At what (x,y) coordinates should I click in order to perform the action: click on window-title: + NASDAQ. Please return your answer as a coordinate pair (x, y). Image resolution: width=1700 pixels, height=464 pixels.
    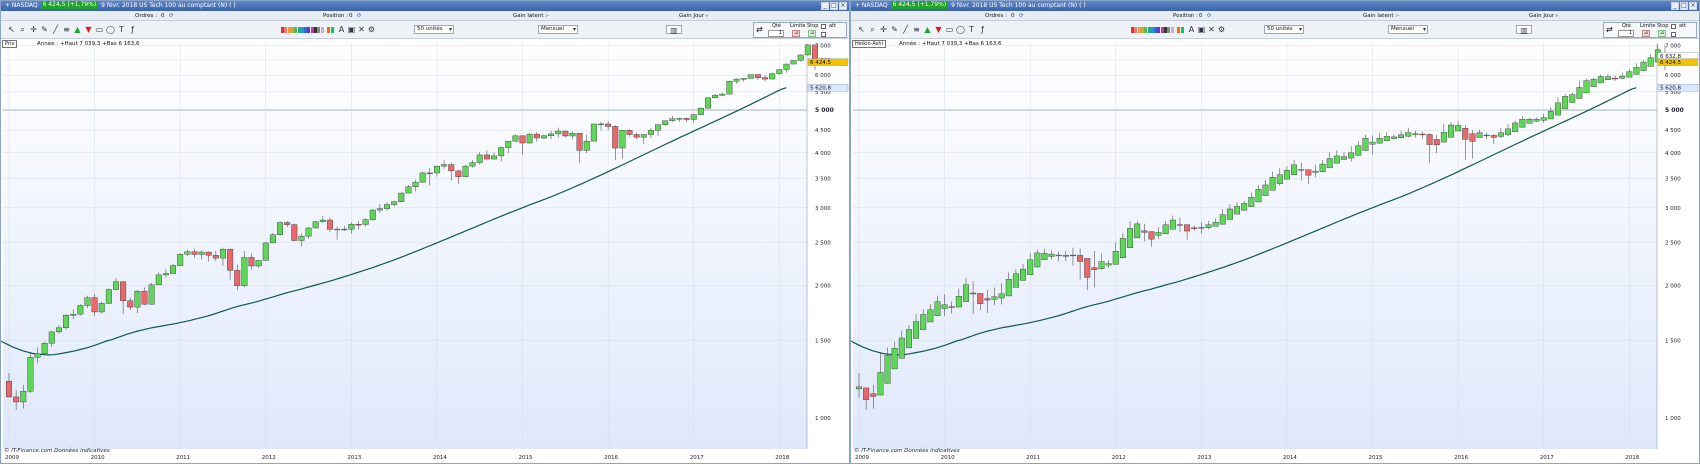
    Looking at the image, I should click on (21, 5).